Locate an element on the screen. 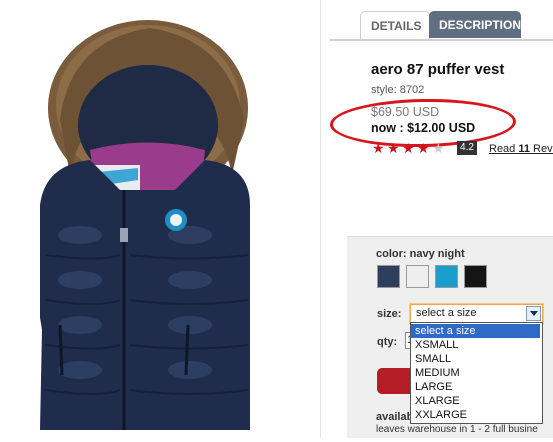  tab-underline is located at coordinates (441, 40).